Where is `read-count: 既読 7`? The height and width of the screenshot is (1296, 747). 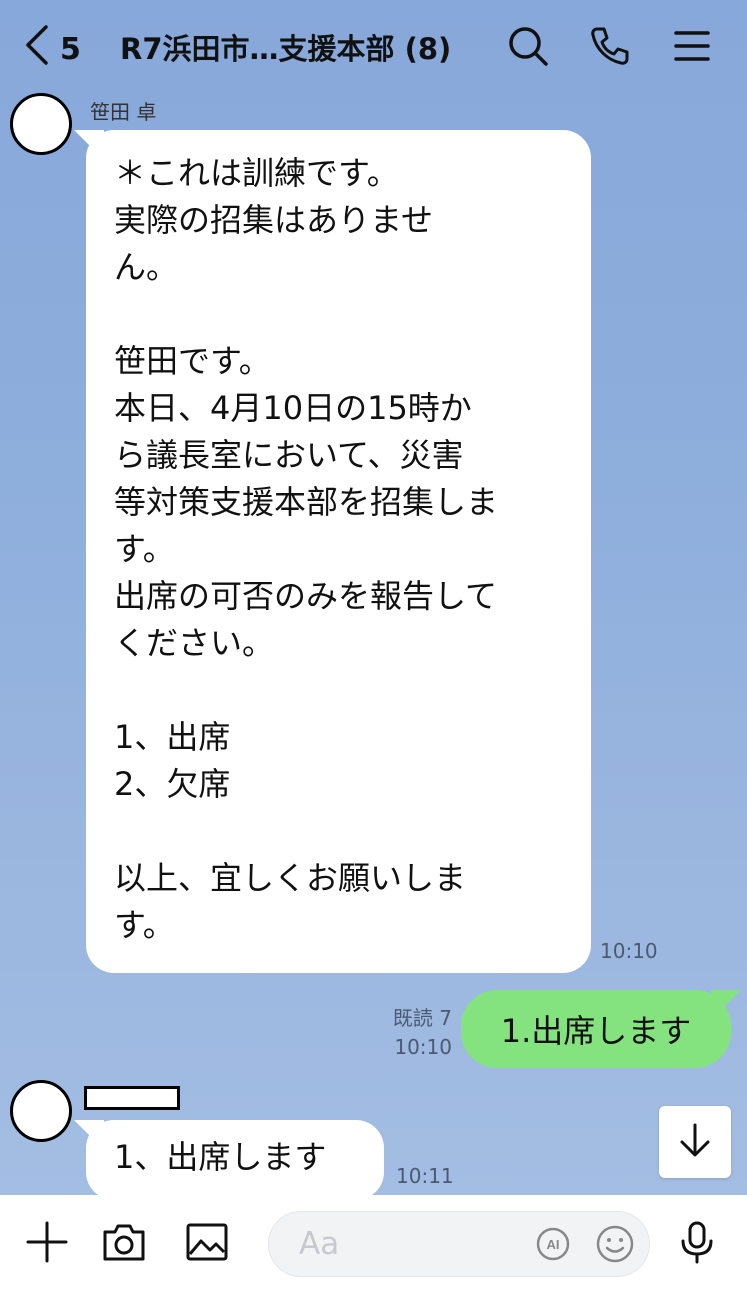
read-count: 既読 7 is located at coordinates (422, 1018).